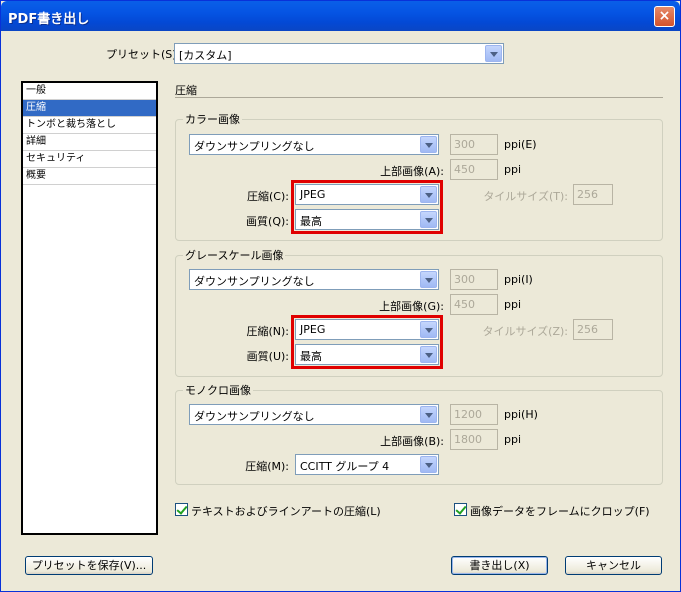 This screenshot has height=592, width=681. Describe the element at coordinates (525, 331) in the screenshot. I see `gray-tile-label: タイルサイズ(Z):` at that location.